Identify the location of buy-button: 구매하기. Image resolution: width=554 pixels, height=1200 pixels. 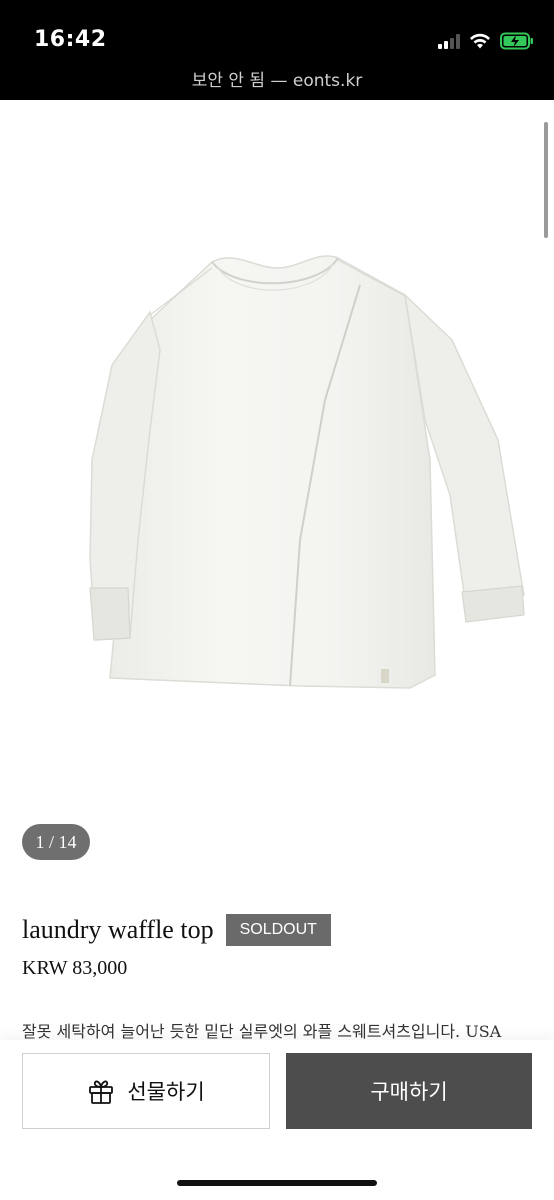
(409, 1091).